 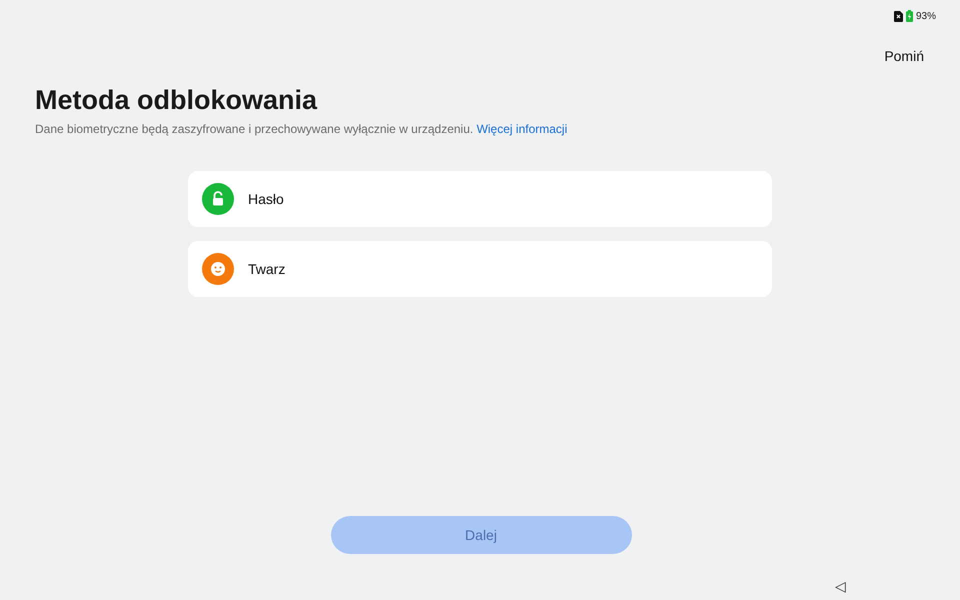 I want to click on battery-percentage: 93%, so click(x=926, y=16).